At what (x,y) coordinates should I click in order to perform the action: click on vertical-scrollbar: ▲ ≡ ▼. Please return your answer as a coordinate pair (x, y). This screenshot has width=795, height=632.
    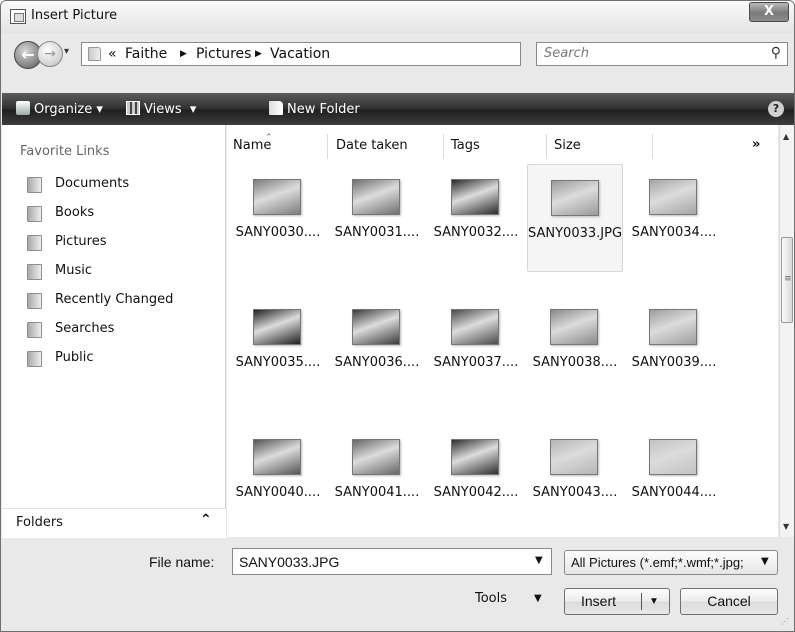
    Looking at the image, I should click on (786, 331).